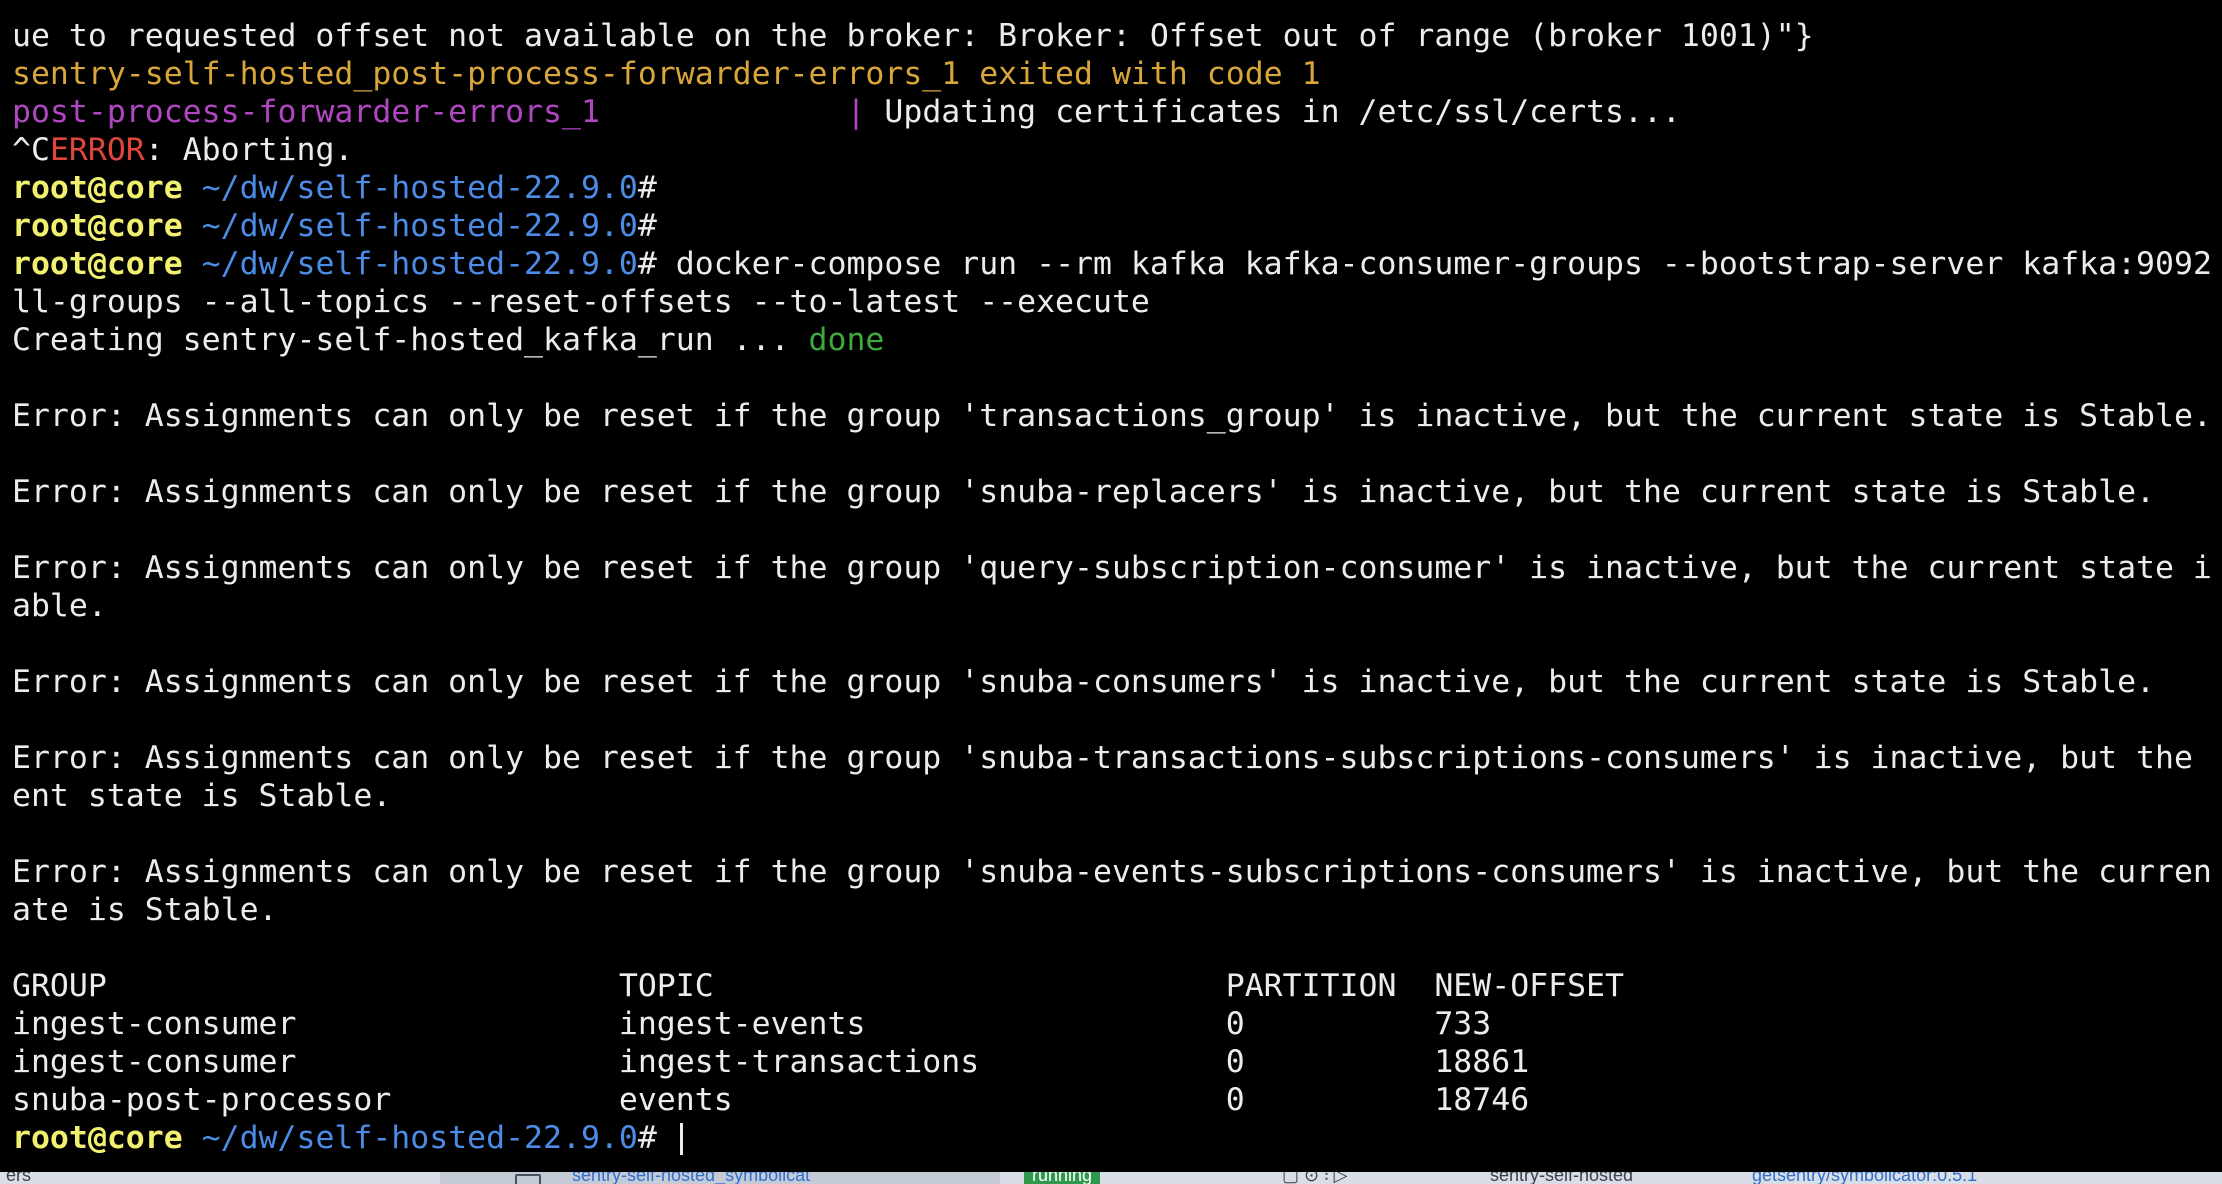 The image size is (2222, 1184). What do you see at coordinates (818, 986) in the screenshot?
I see `terminal-text-segment: GROUP TOPIC PARTITION NEW-OFFSET` at bounding box center [818, 986].